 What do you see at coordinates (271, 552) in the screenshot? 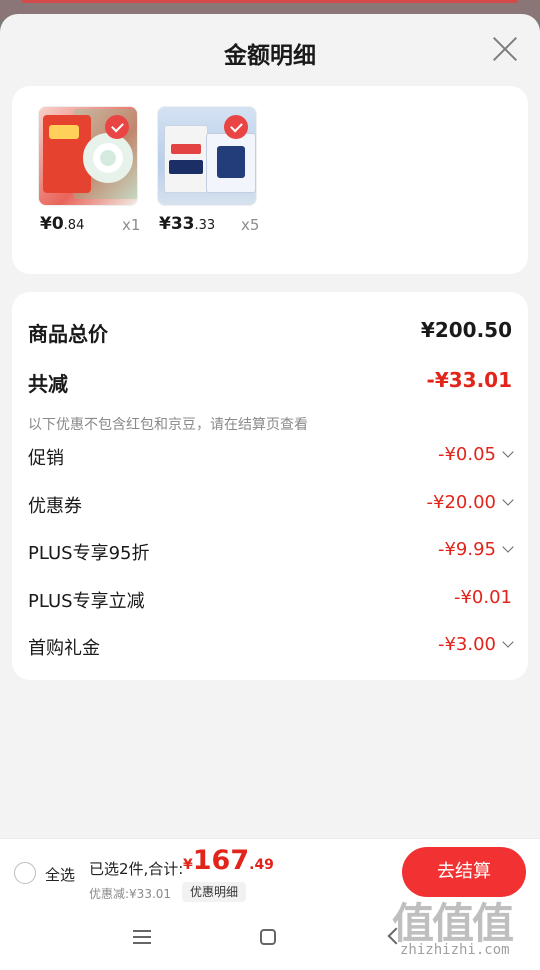
I see `discount-row-plus-95: PLUS专享95折 -¥9.95` at bounding box center [271, 552].